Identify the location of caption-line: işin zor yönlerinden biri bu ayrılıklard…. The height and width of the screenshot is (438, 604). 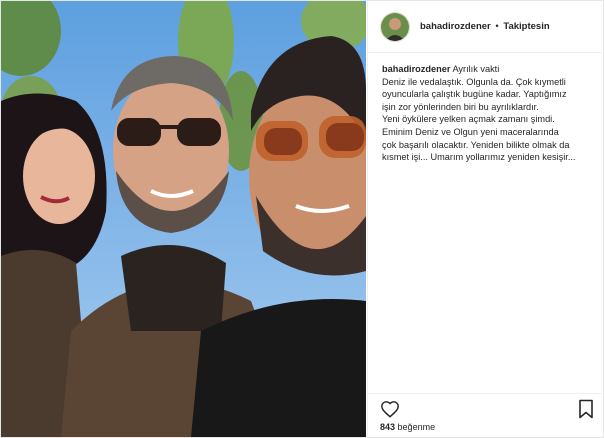
(460, 106).